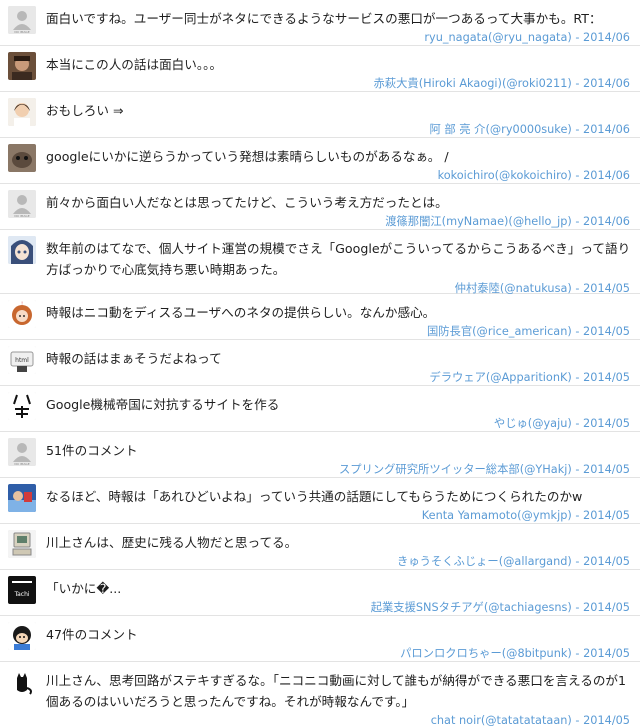 This screenshot has height=728, width=640. Describe the element at coordinates (92, 450) in the screenshot. I see `comment-text: 51件のコメント` at that location.